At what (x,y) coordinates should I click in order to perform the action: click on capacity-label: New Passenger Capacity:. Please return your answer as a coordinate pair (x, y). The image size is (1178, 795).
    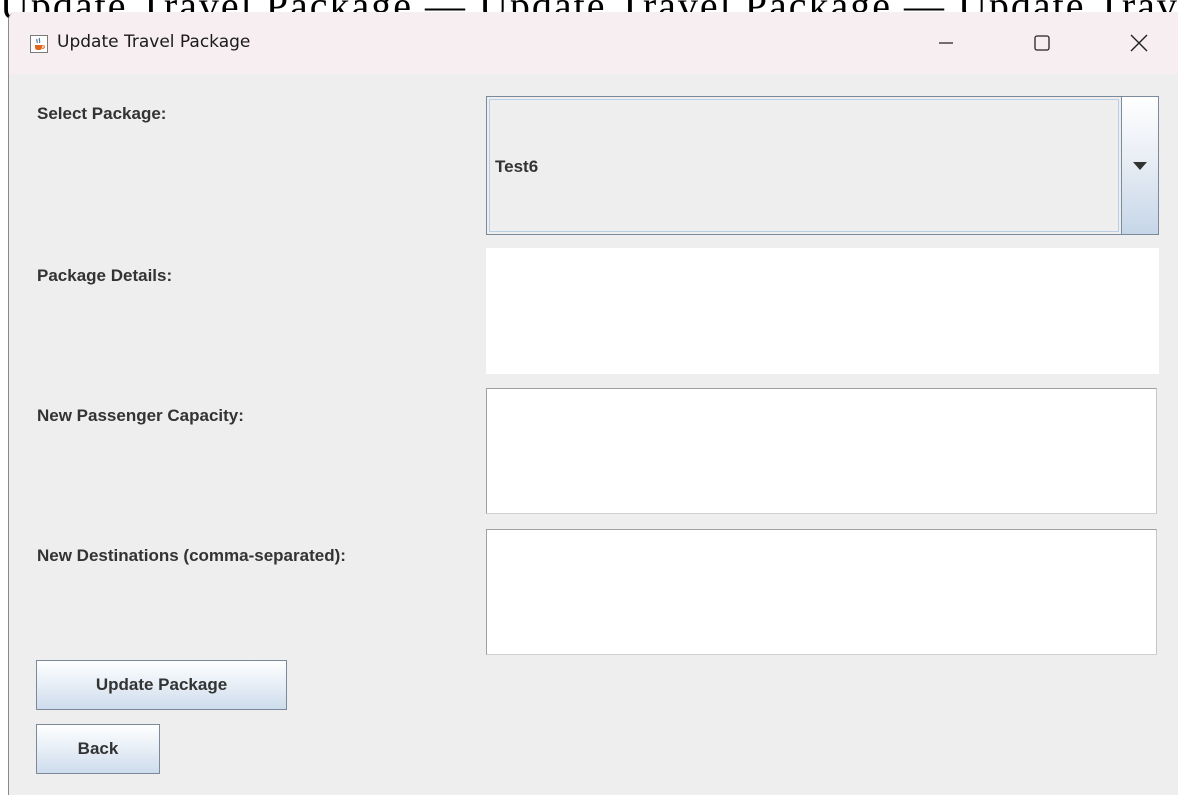
    Looking at the image, I should click on (140, 415).